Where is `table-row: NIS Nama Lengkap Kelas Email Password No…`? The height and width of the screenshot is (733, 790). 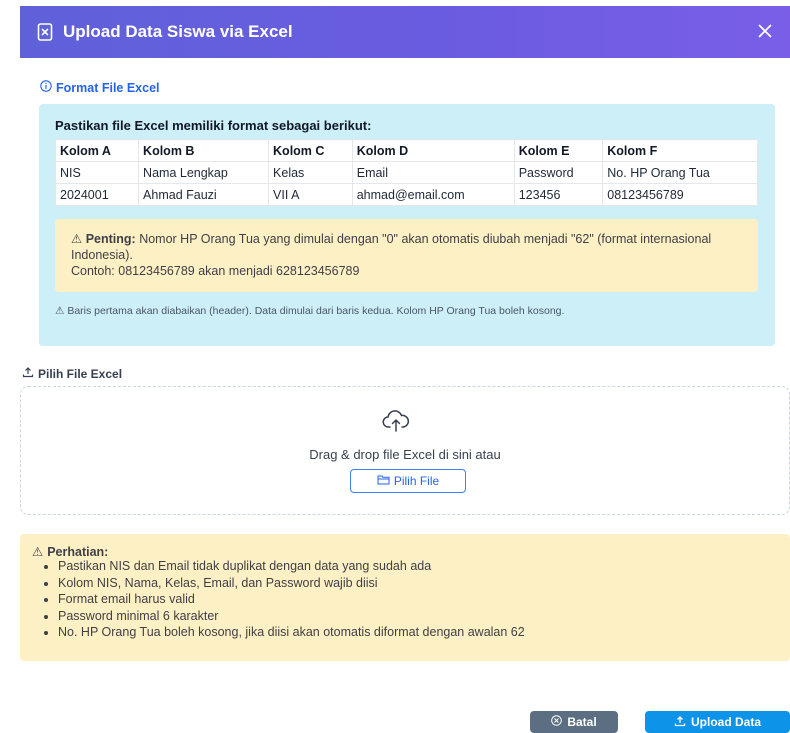 table-row: NIS Nama Lengkap Kelas Email Password No… is located at coordinates (406, 172).